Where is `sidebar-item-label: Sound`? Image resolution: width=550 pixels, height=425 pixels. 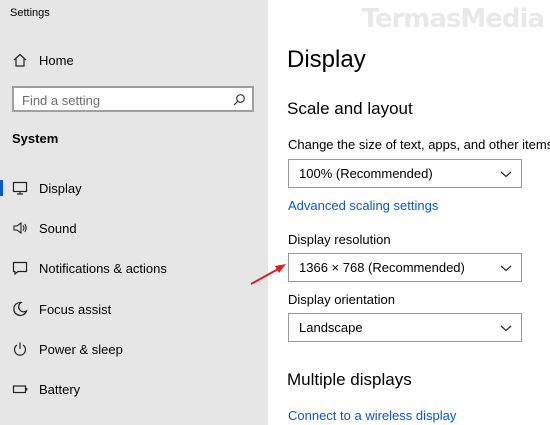 sidebar-item-label: Sound is located at coordinates (58, 228).